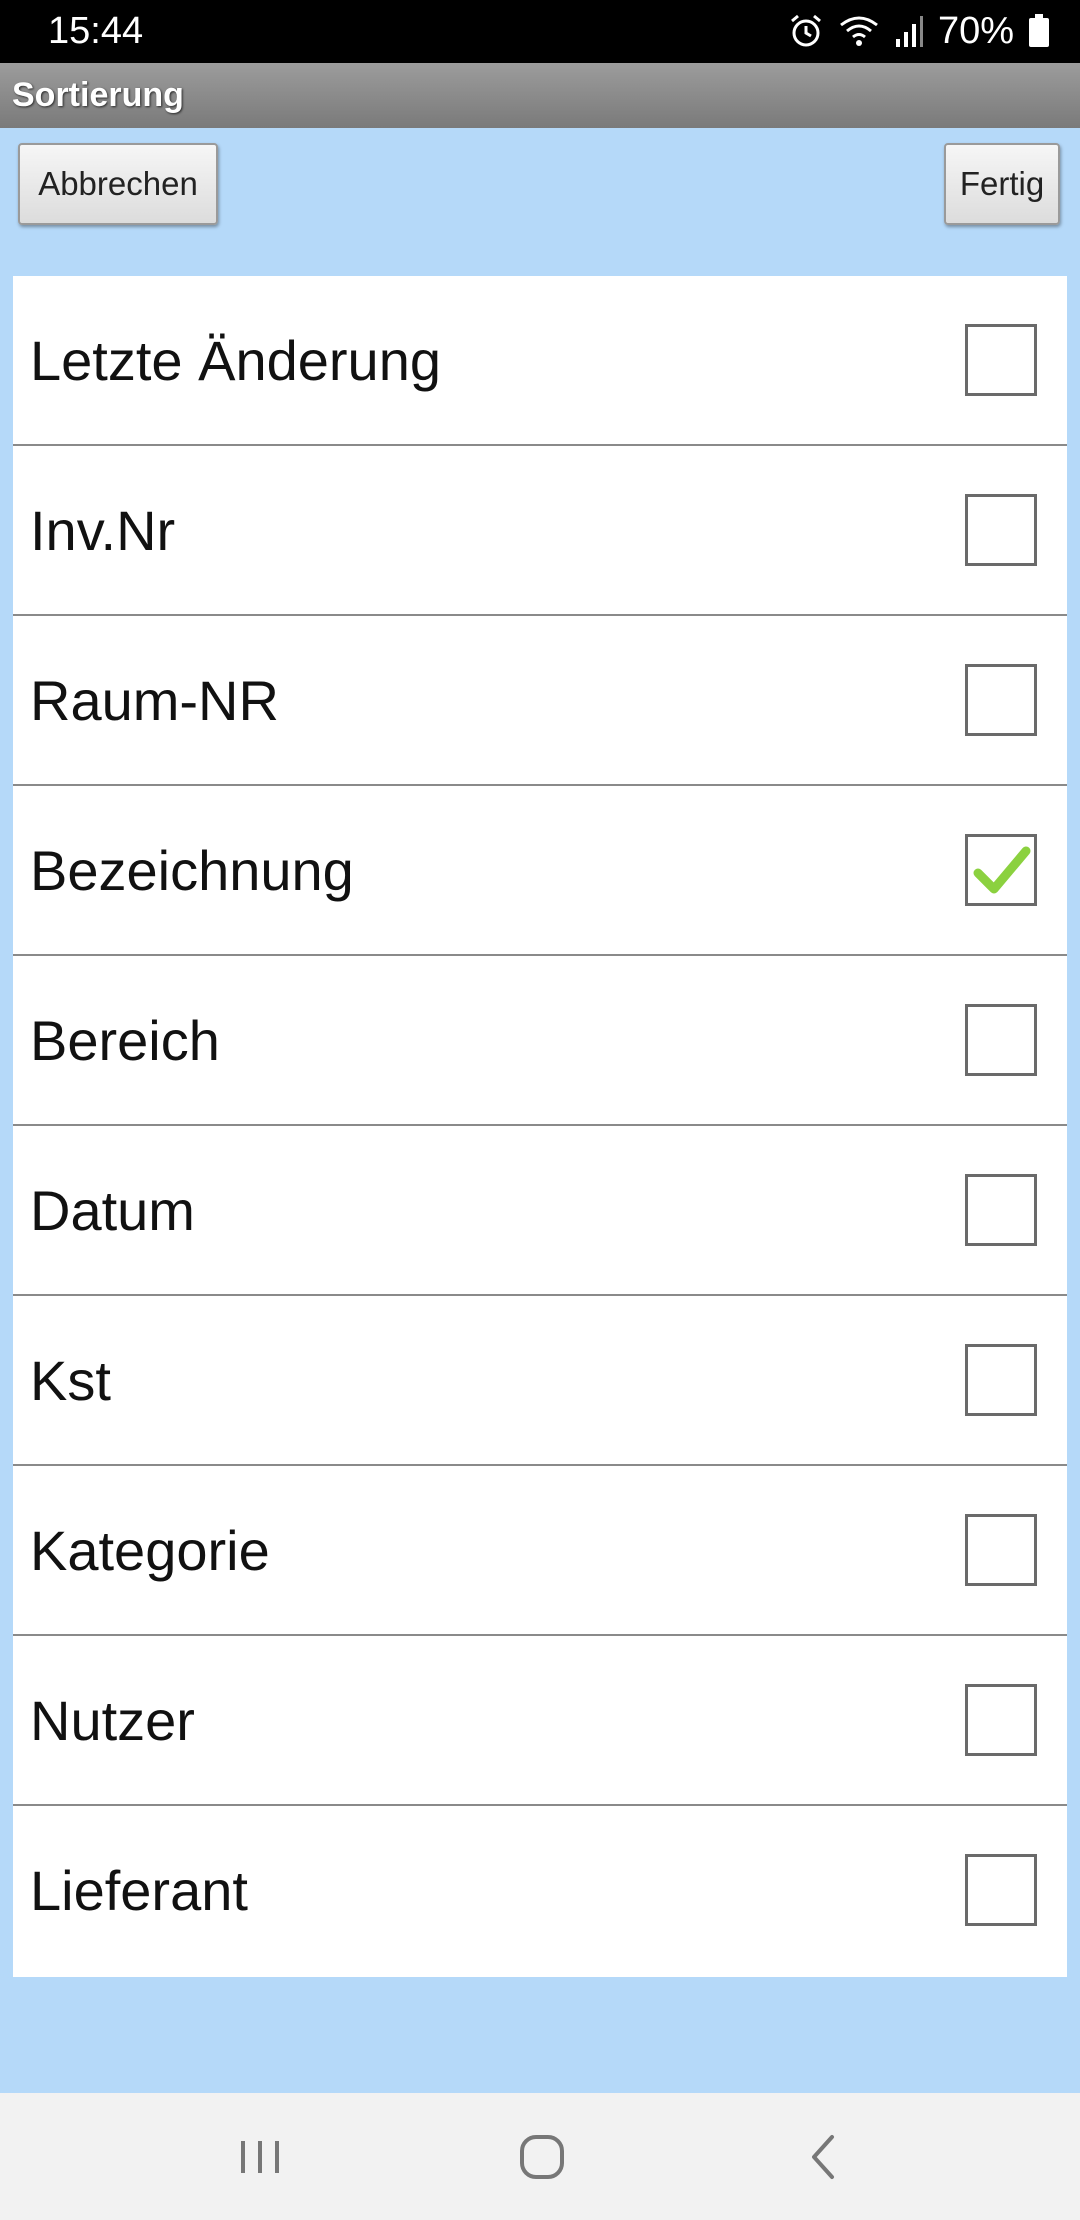 Image resolution: width=1080 pixels, height=2220 pixels. What do you see at coordinates (118, 184) in the screenshot?
I see `cancel-button: Abbrechen` at bounding box center [118, 184].